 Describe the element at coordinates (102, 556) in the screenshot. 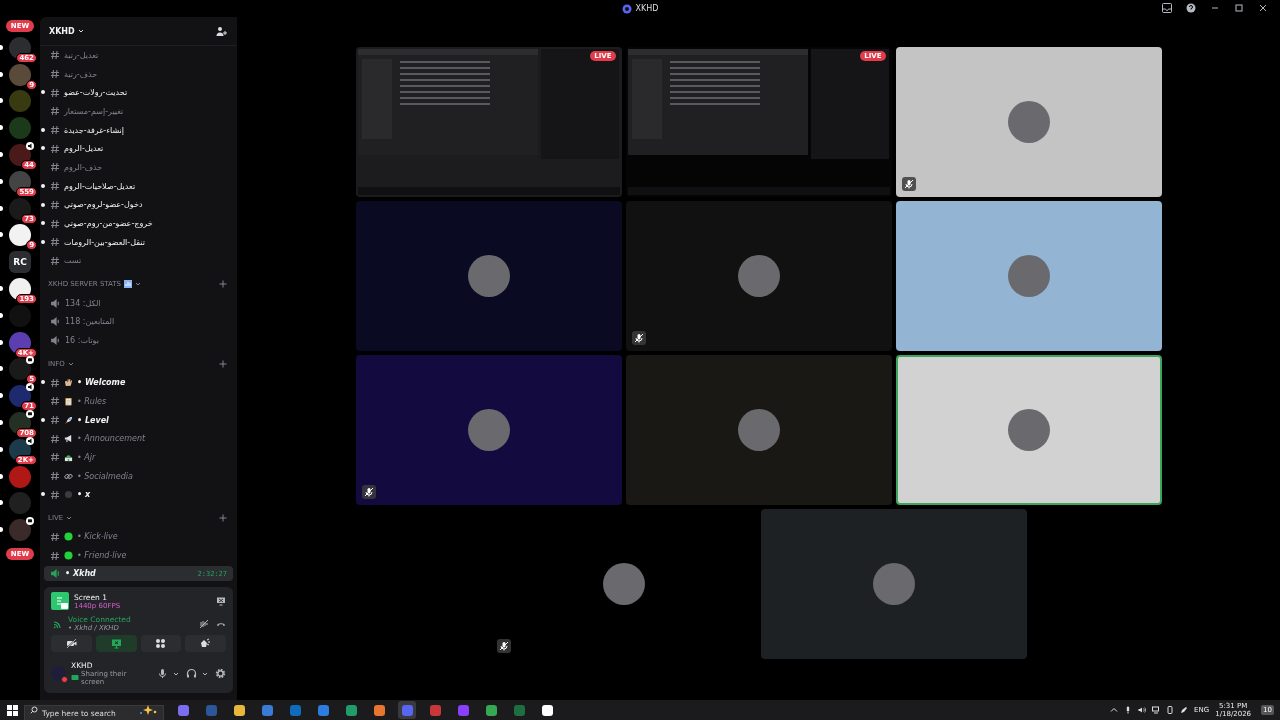

I see `channel-name: • Friend-live` at that location.